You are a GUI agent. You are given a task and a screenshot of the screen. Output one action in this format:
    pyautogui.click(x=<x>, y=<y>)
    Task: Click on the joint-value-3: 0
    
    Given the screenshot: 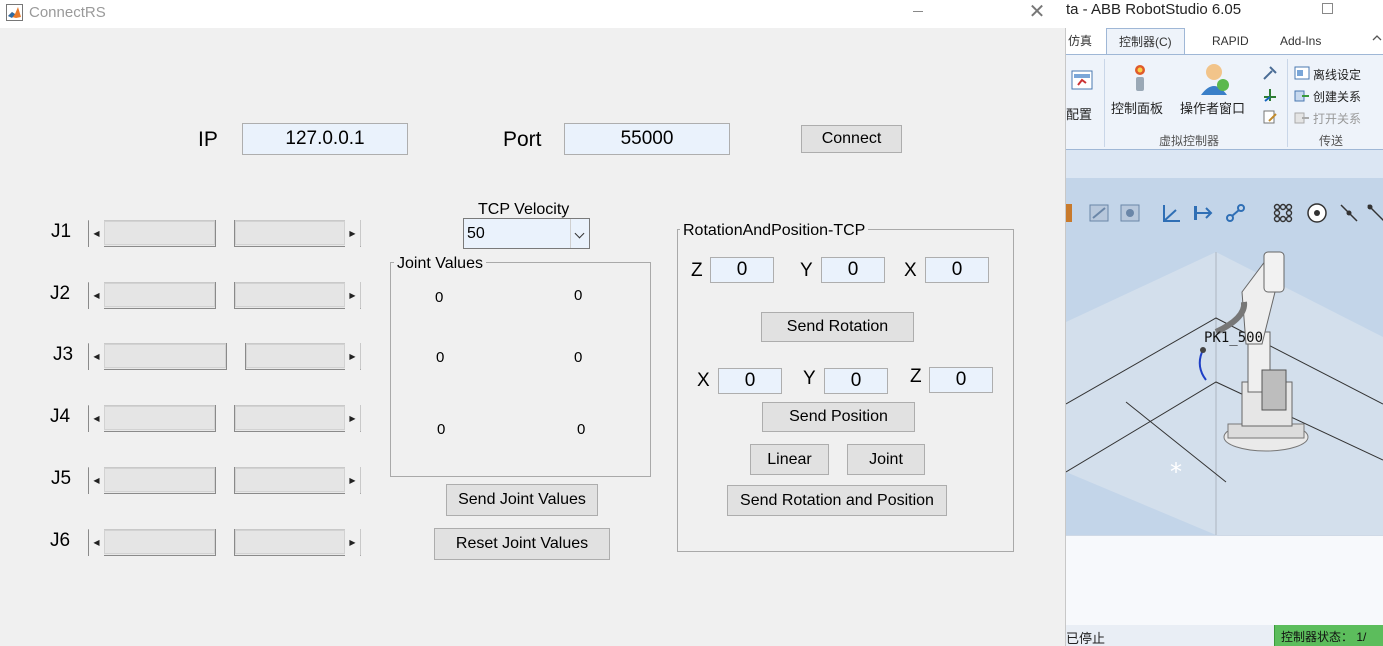 What is the action you would take?
    pyautogui.click(x=440, y=357)
    